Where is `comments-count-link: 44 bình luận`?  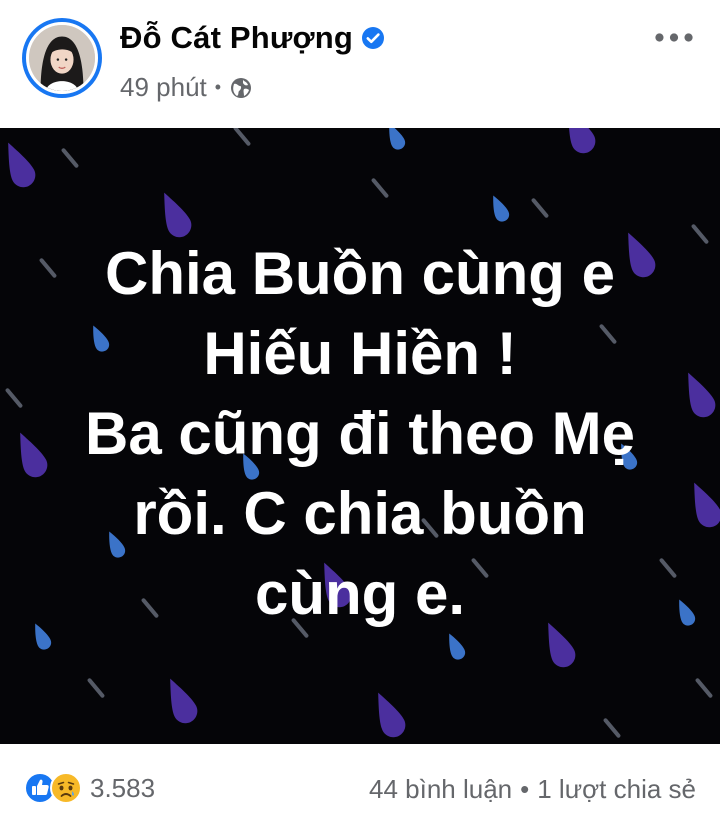
comments-count-link: 44 bình luận is located at coordinates (440, 789).